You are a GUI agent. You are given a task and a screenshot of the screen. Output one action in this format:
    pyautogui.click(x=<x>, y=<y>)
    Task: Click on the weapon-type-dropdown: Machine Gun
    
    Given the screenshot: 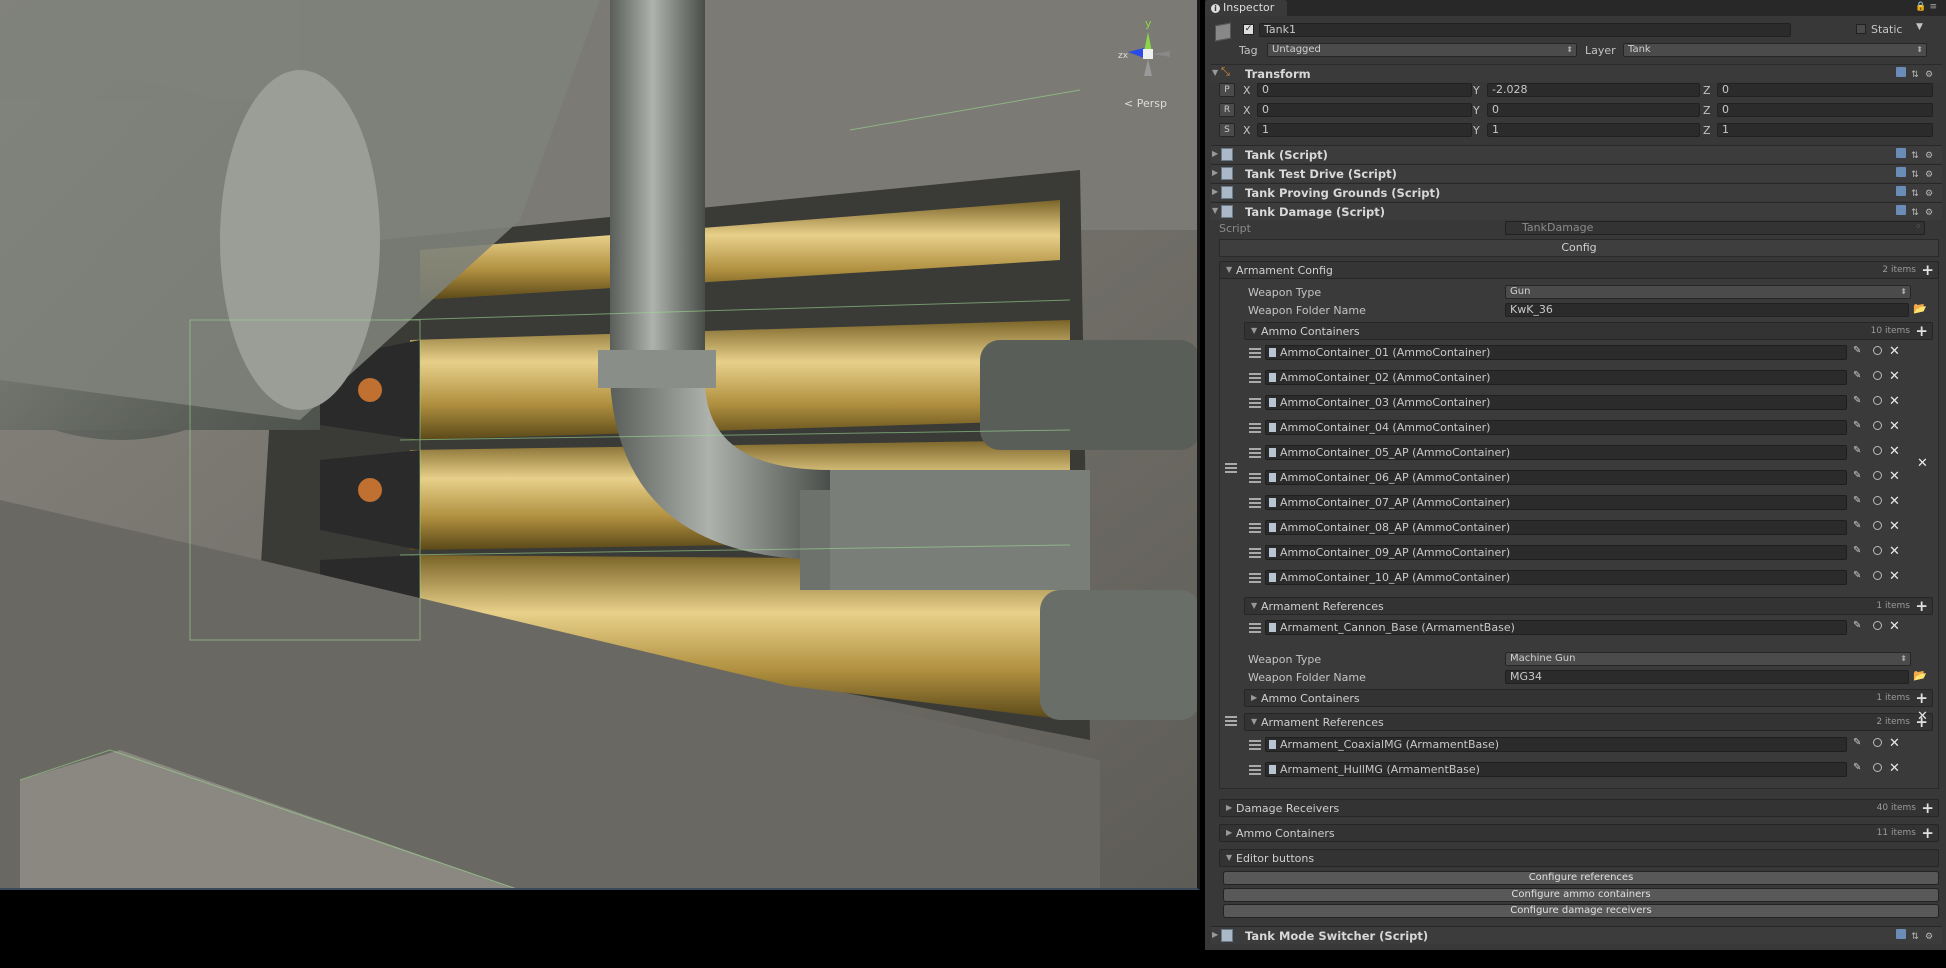 What is the action you would take?
    pyautogui.click(x=1708, y=659)
    